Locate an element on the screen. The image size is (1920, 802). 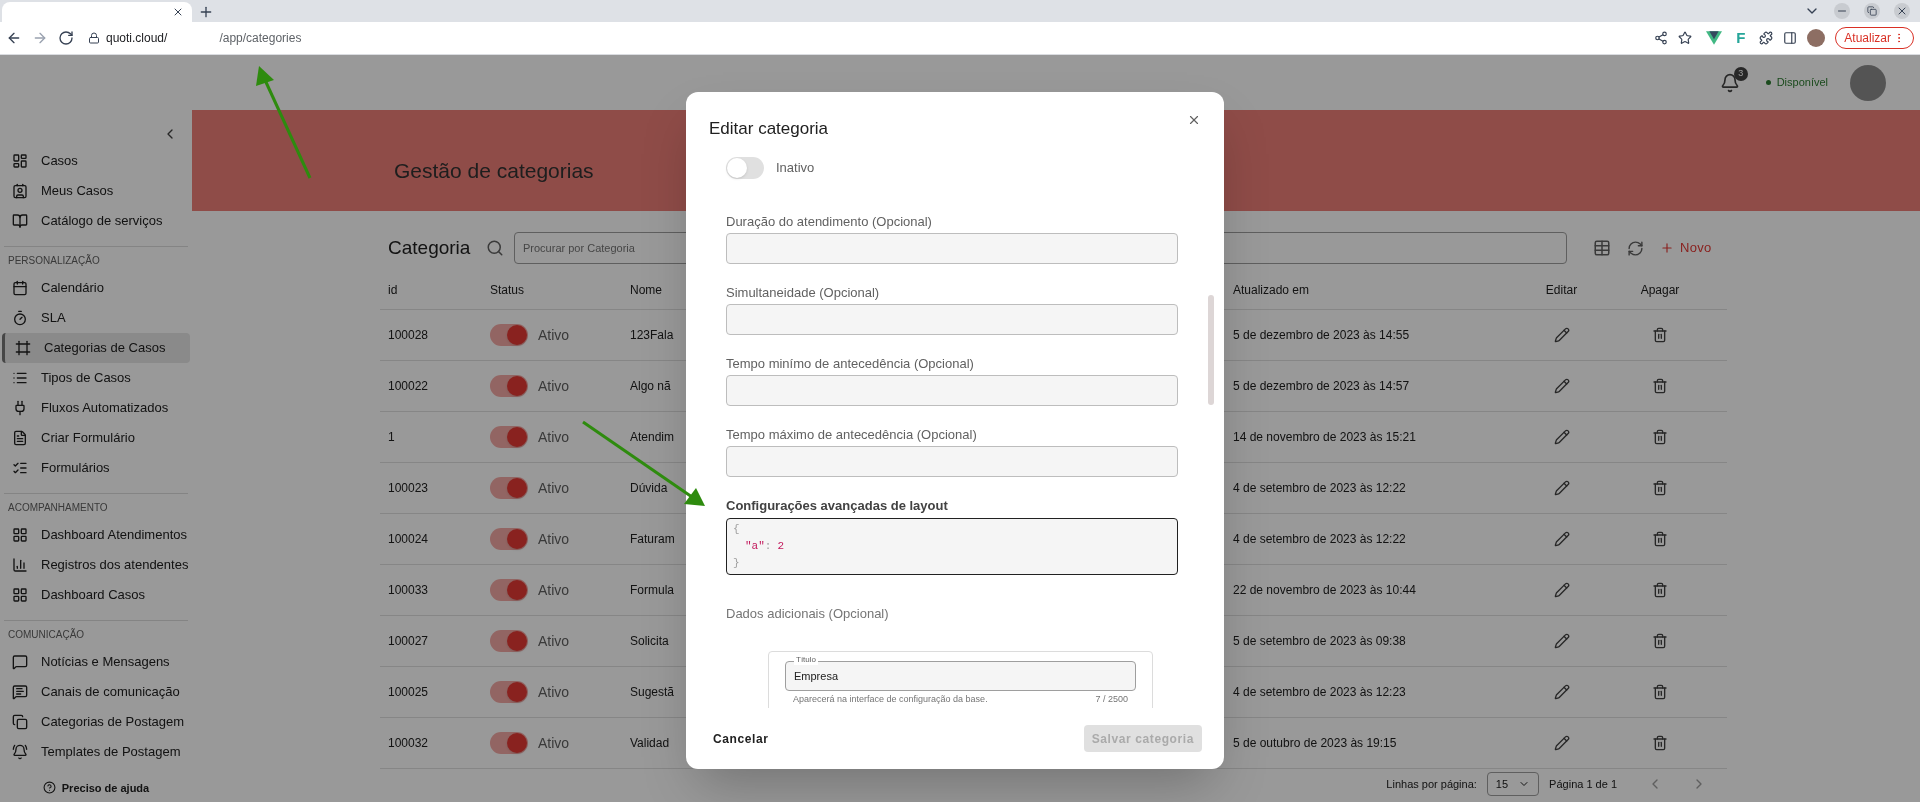
sidebar-item: Notícias e Mensagens is located at coordinates (96, 662).